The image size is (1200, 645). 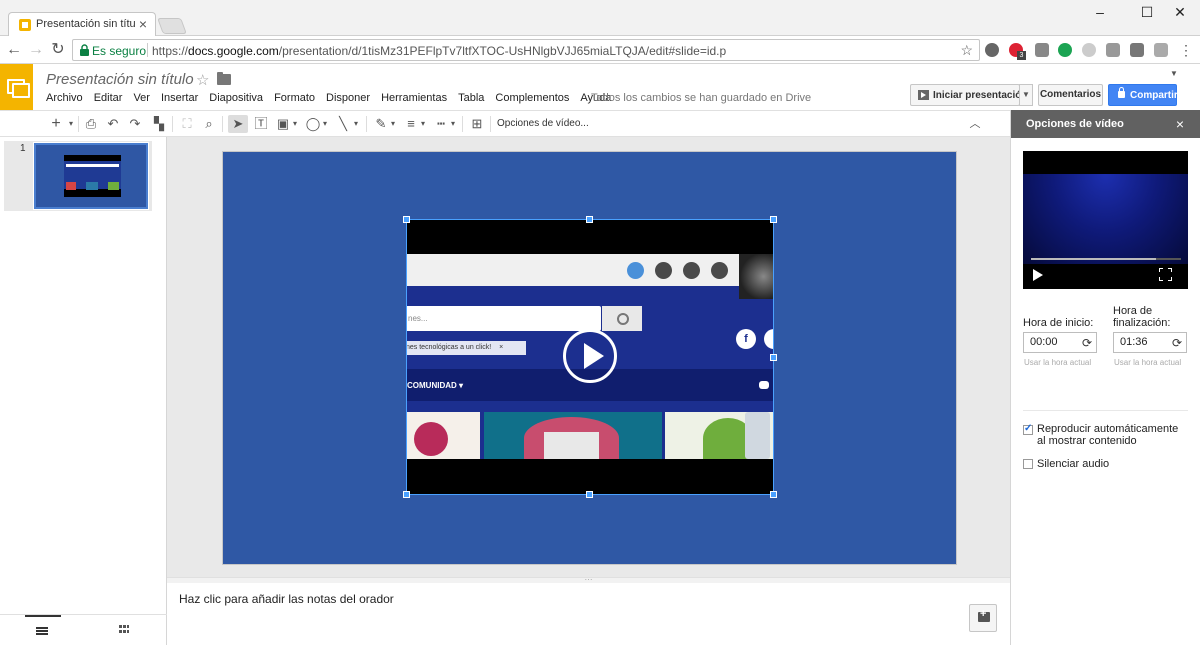 I want to click on back-icon: ←, so click(x=14, y=50).